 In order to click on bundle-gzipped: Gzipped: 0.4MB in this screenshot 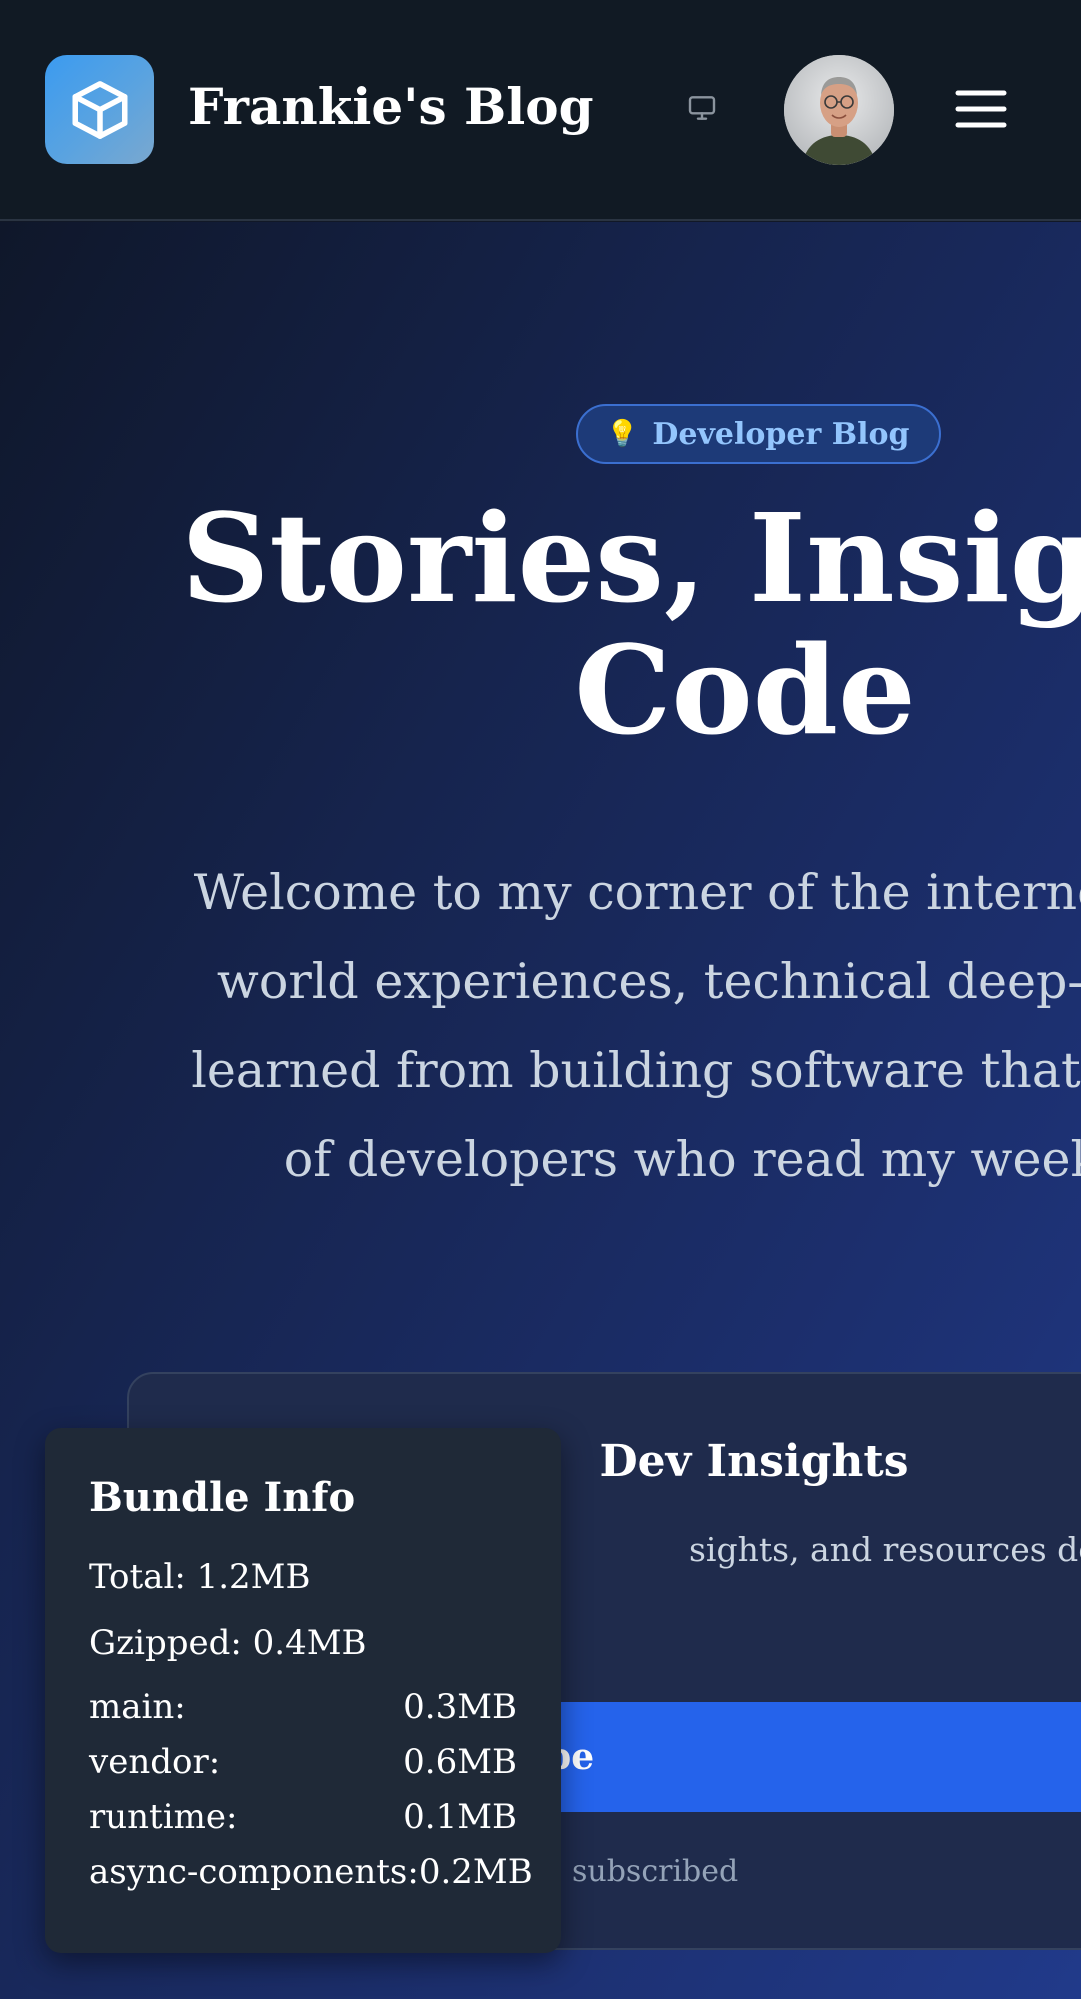, I will do `click(228, 1643)`.